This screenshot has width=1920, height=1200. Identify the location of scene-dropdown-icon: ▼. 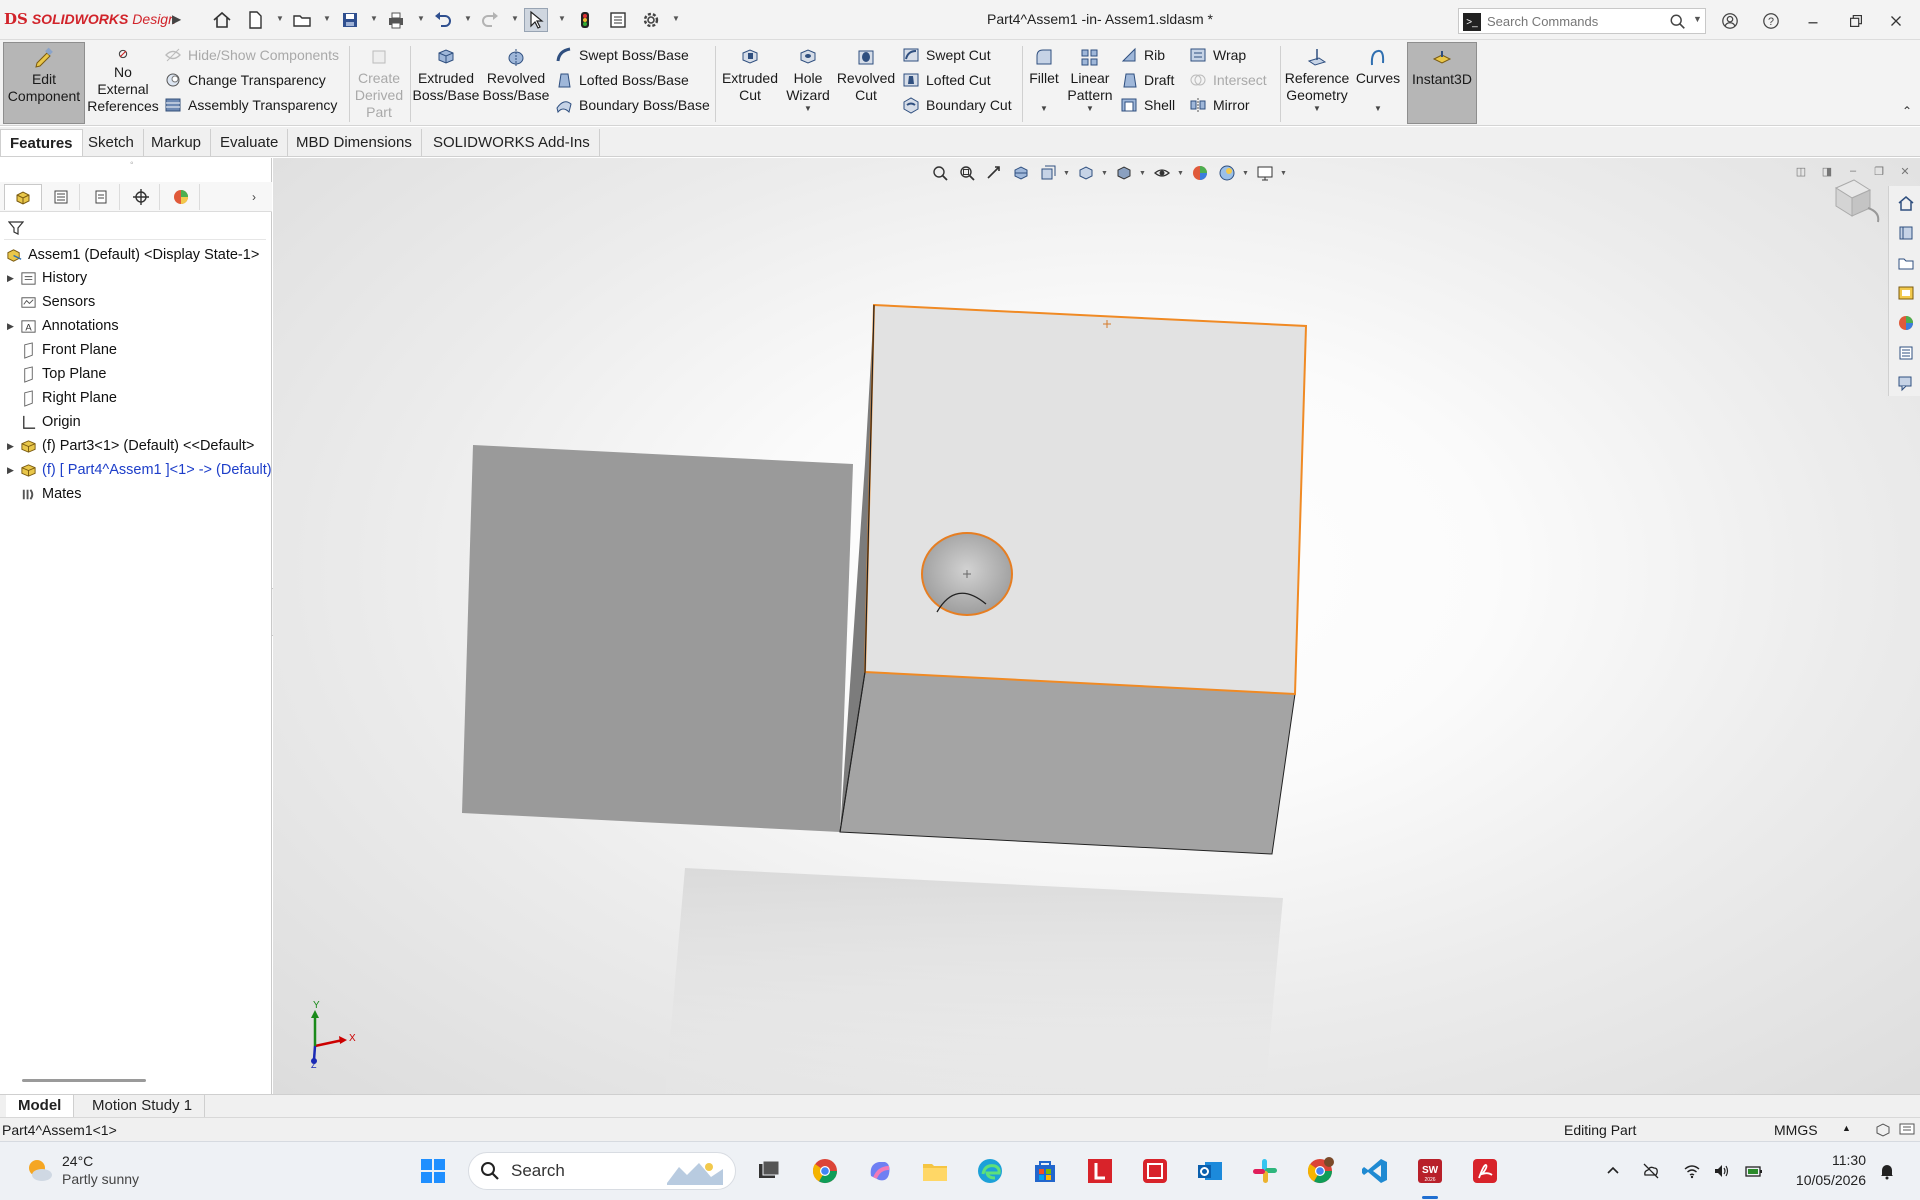
(1246, 173).